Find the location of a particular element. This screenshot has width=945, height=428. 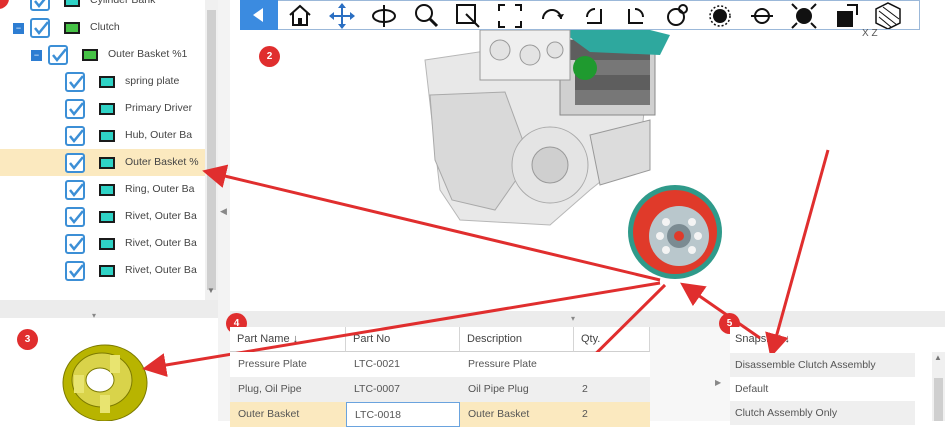

column-header-part-name: Part Name ↓ is located at coordinates (288, 339).